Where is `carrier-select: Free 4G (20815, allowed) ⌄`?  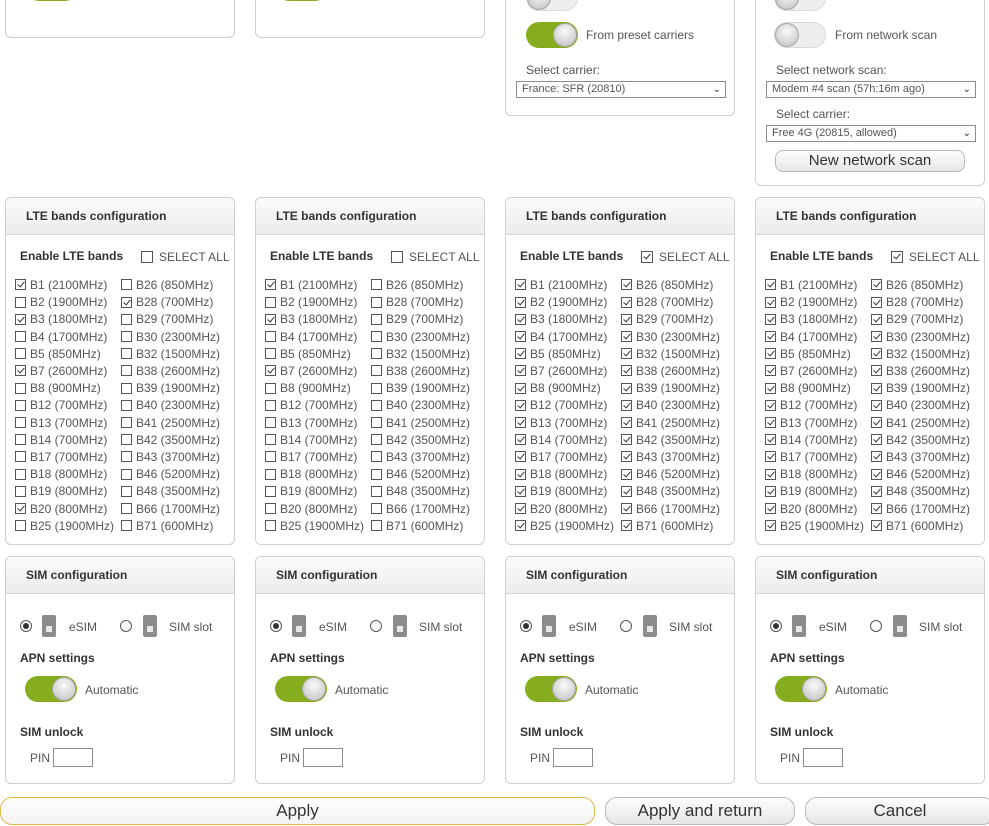 carrier-select: Free 4G (20815, allowed) ⌄ is located at coordinates (871, 133).